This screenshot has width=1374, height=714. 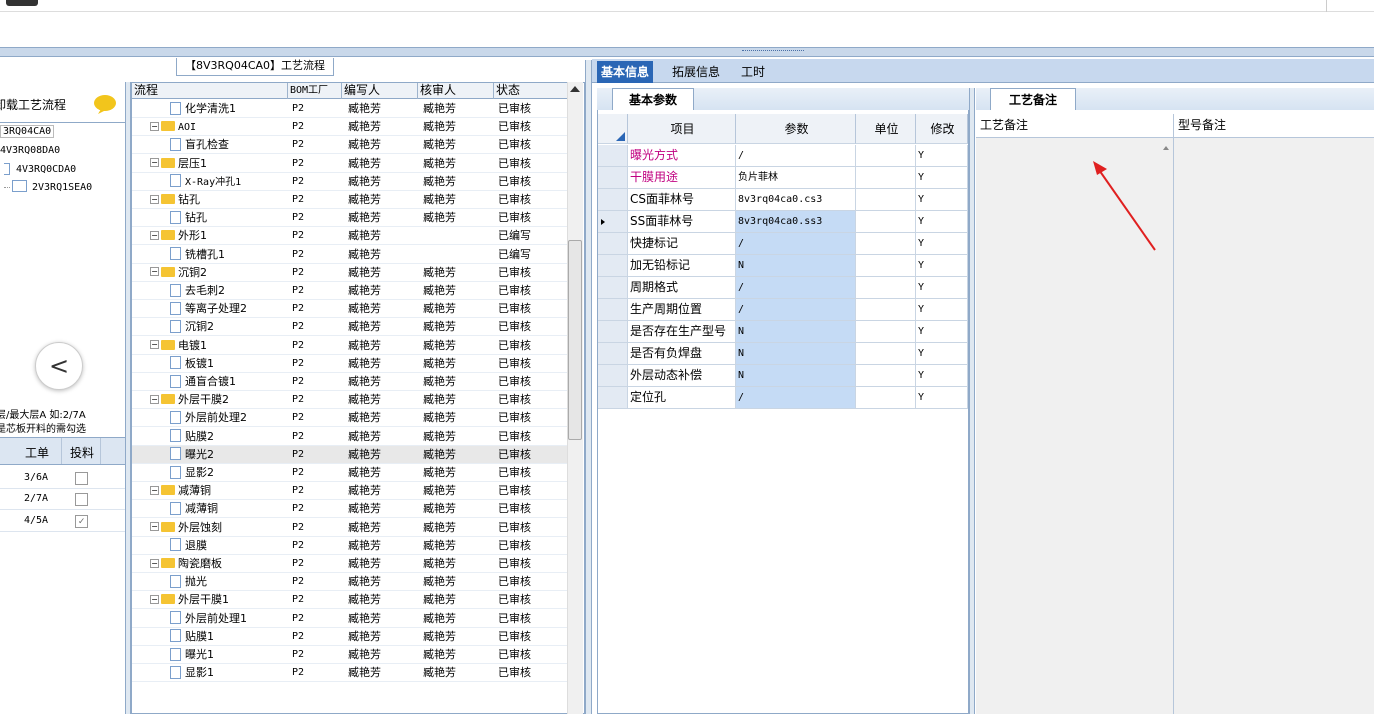 What do you see at coordinates (64, 479) in the screenshot?
I see `table-row: 3/6A` at bounding box center [64, 479].